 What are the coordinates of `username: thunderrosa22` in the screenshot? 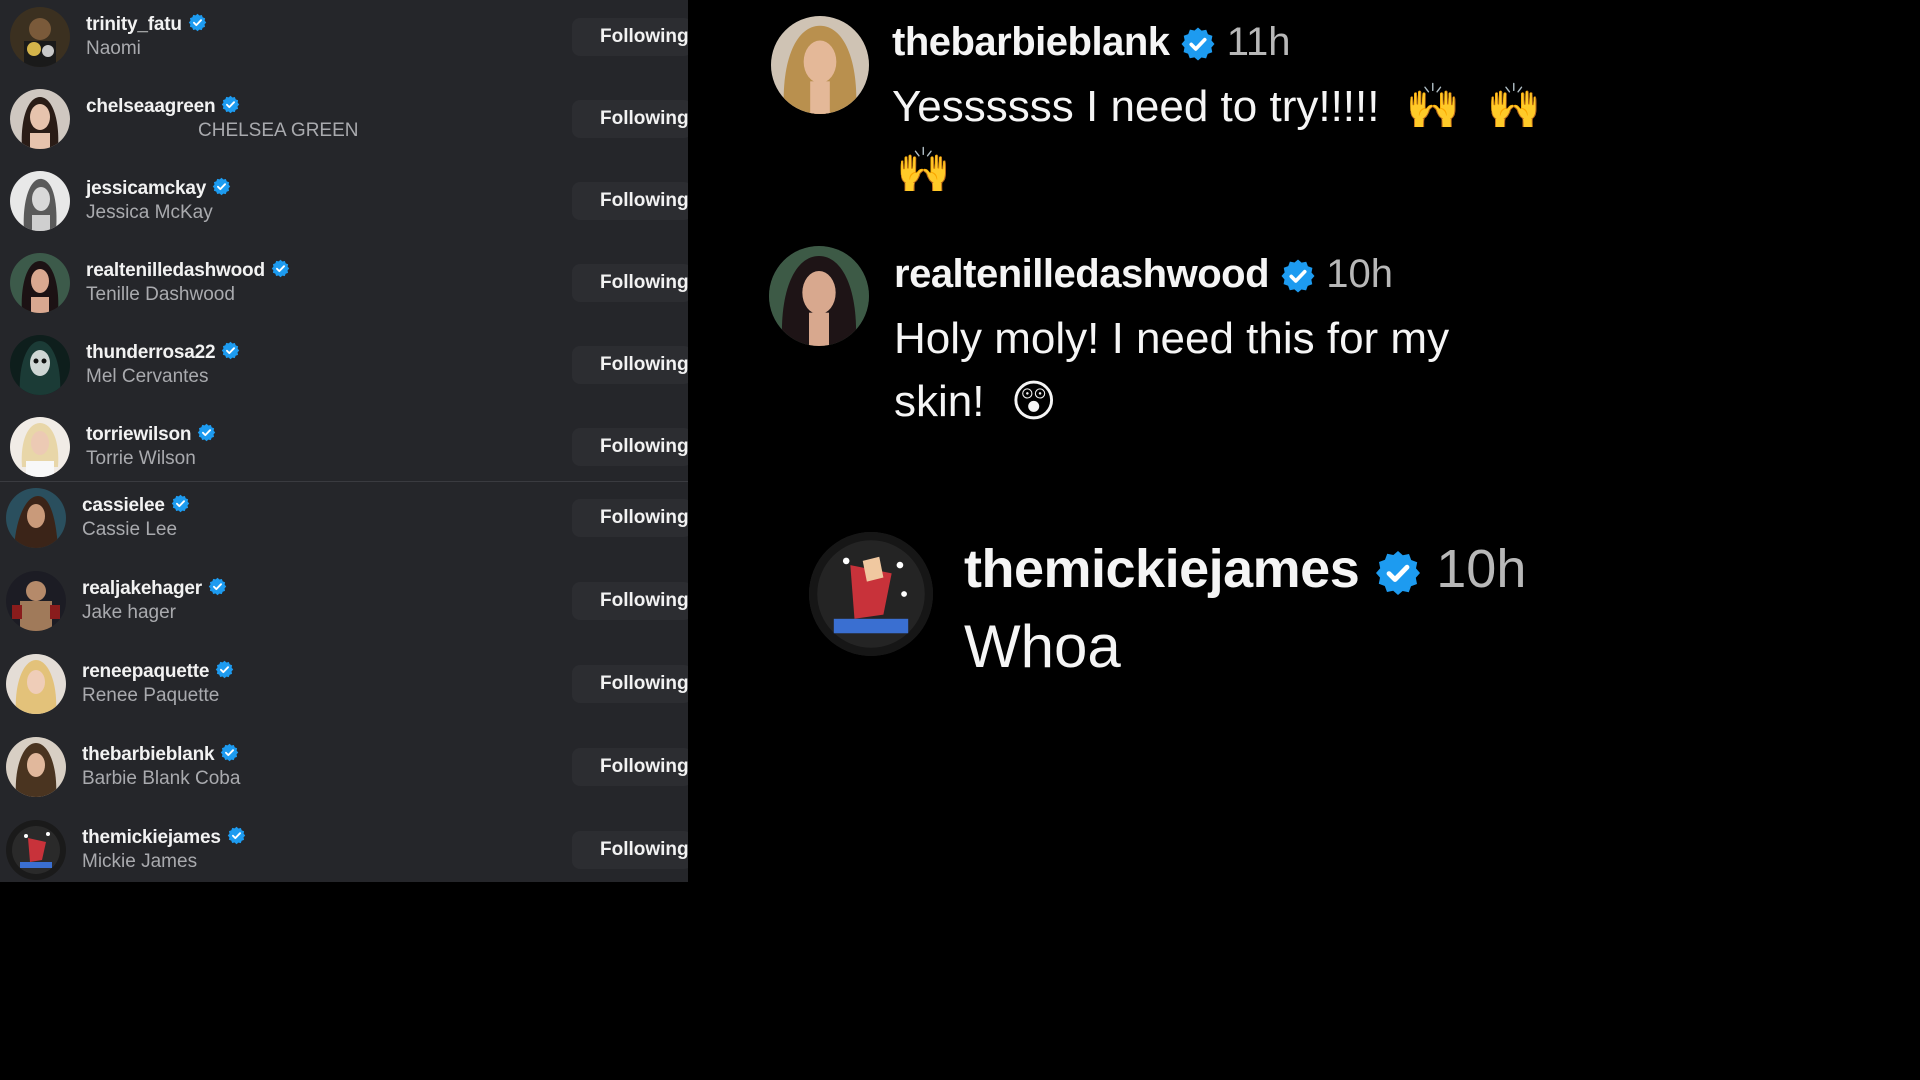 It's located at (151, 352).